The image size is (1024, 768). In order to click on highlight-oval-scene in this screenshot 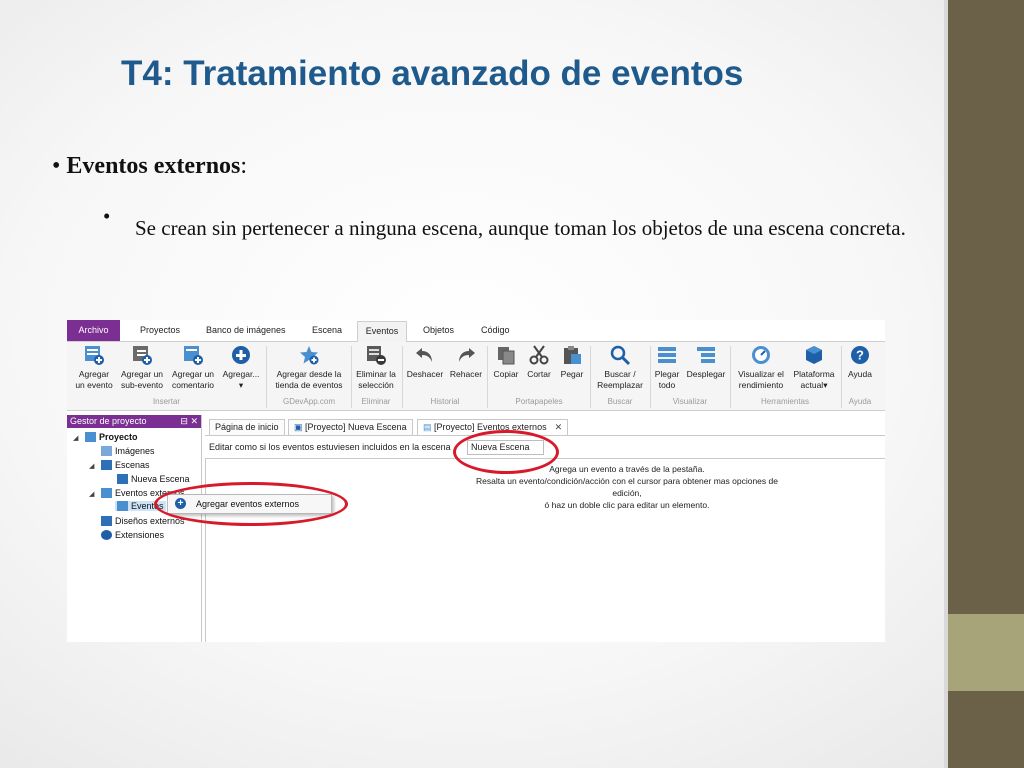, I will do `click(506, 452)`.